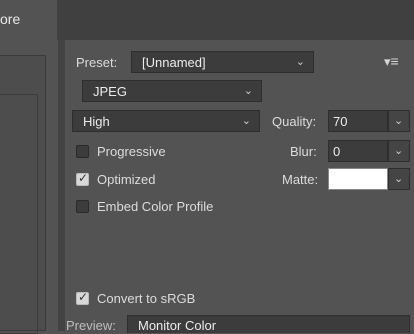 The image size is (414, 334). I want to click on preview-image-area, so click(19, 214).